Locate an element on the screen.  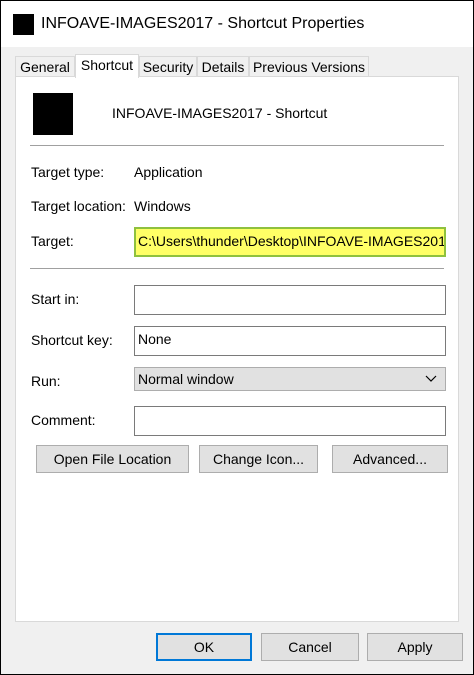
ok-button: OK is located at coordinates (204, 647).